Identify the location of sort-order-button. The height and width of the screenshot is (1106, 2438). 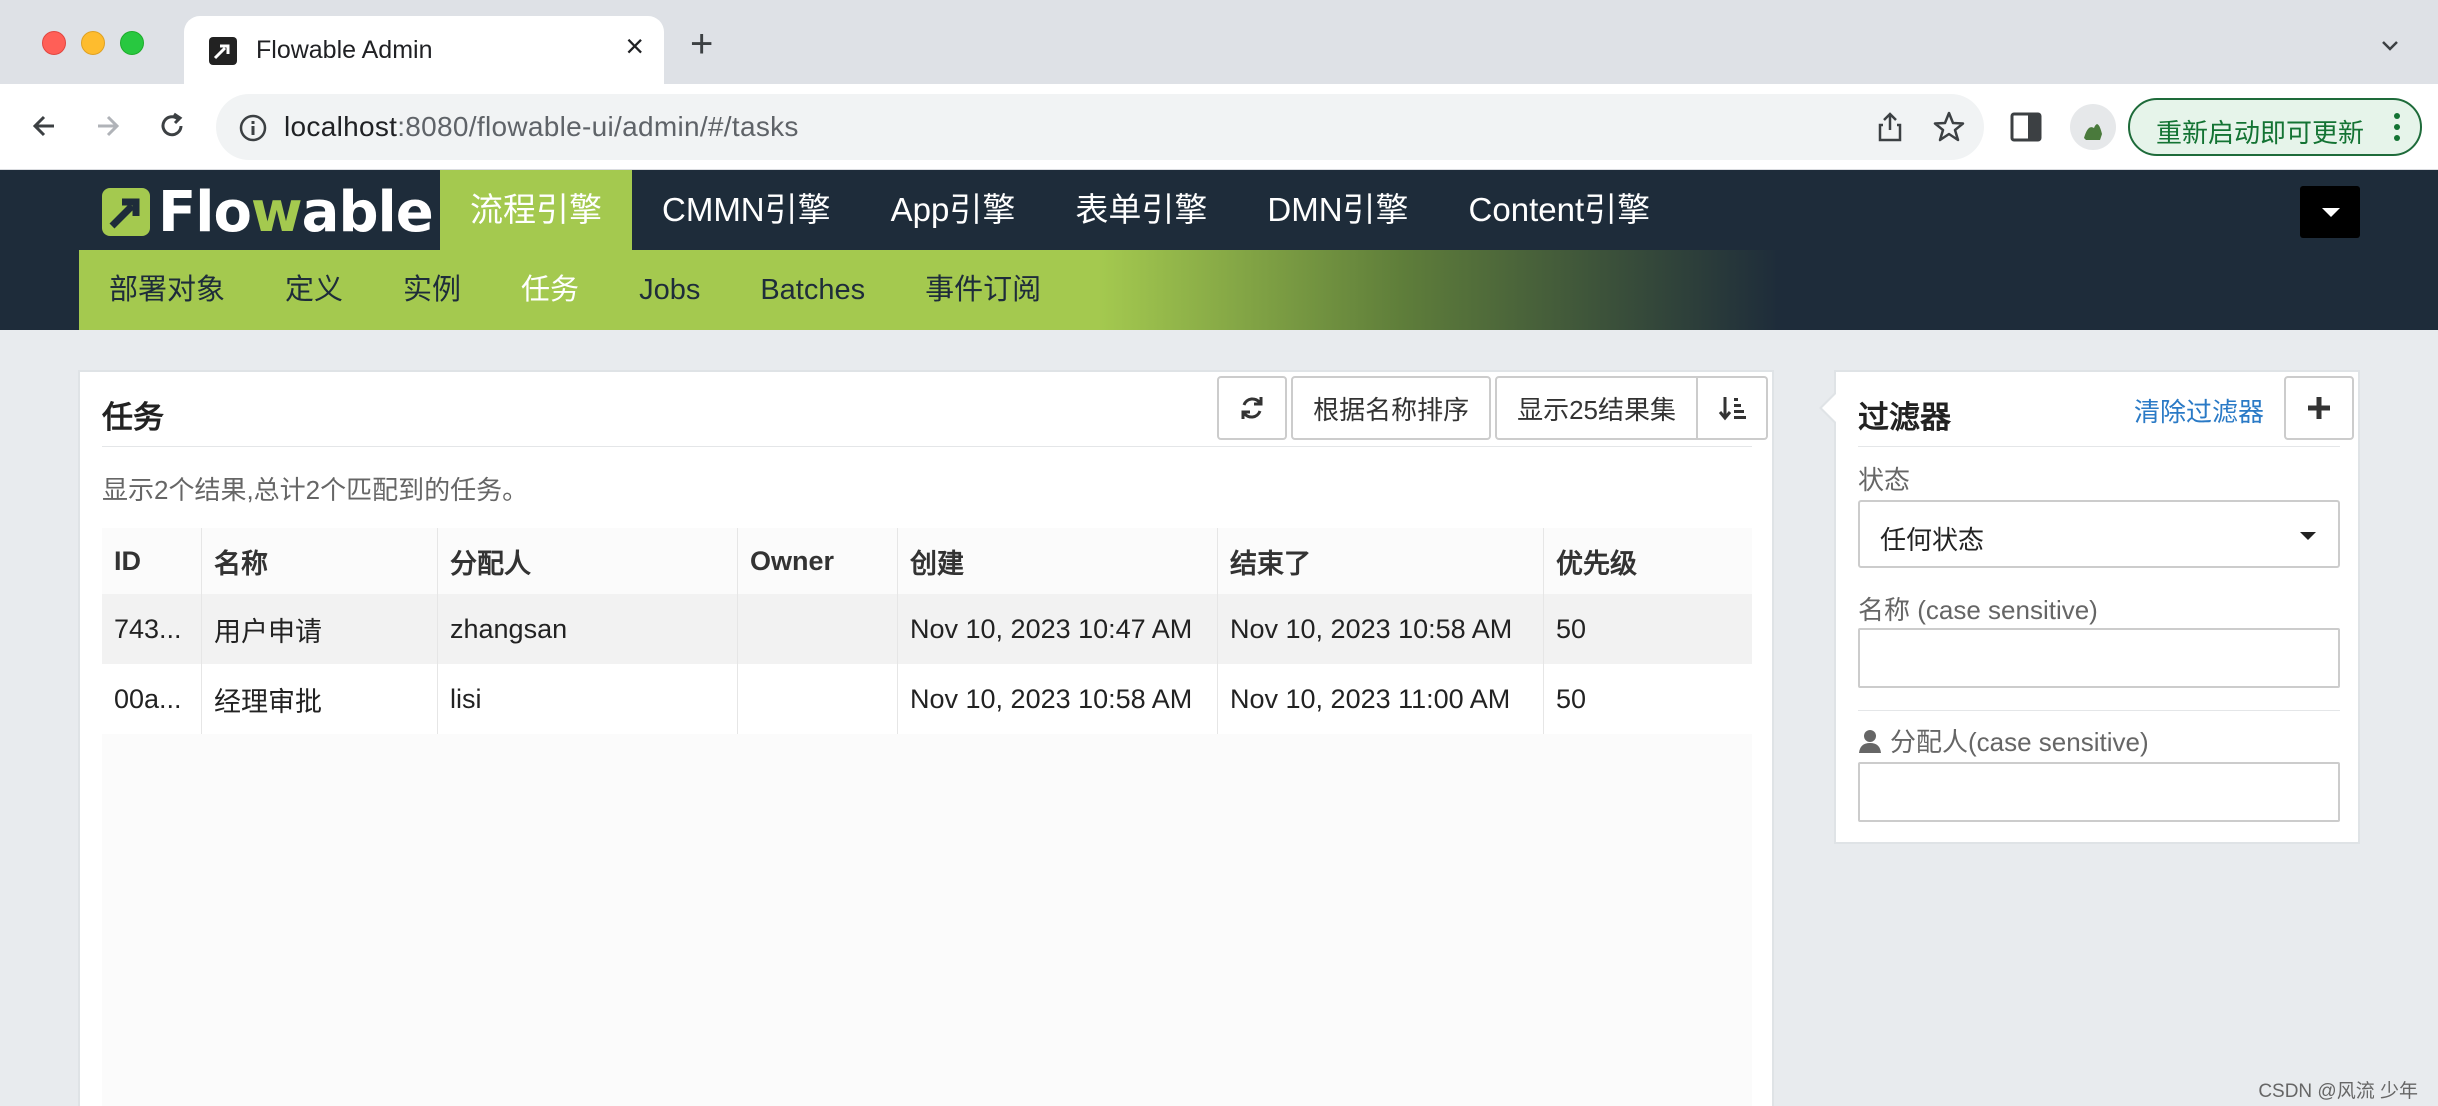
(1733, 408).